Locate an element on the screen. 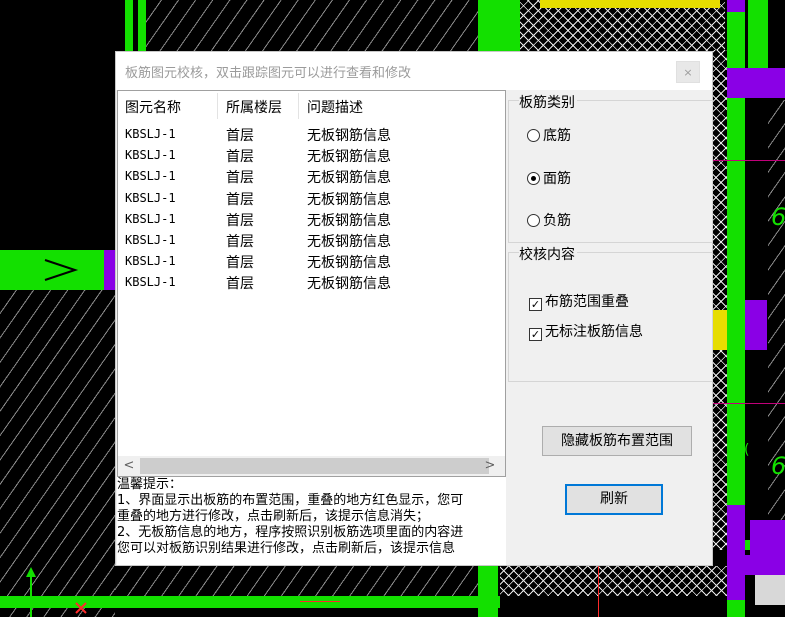 The width and height of the screenshot is (785, 617). slab-hatch-top is located at coordinates (312, 25).